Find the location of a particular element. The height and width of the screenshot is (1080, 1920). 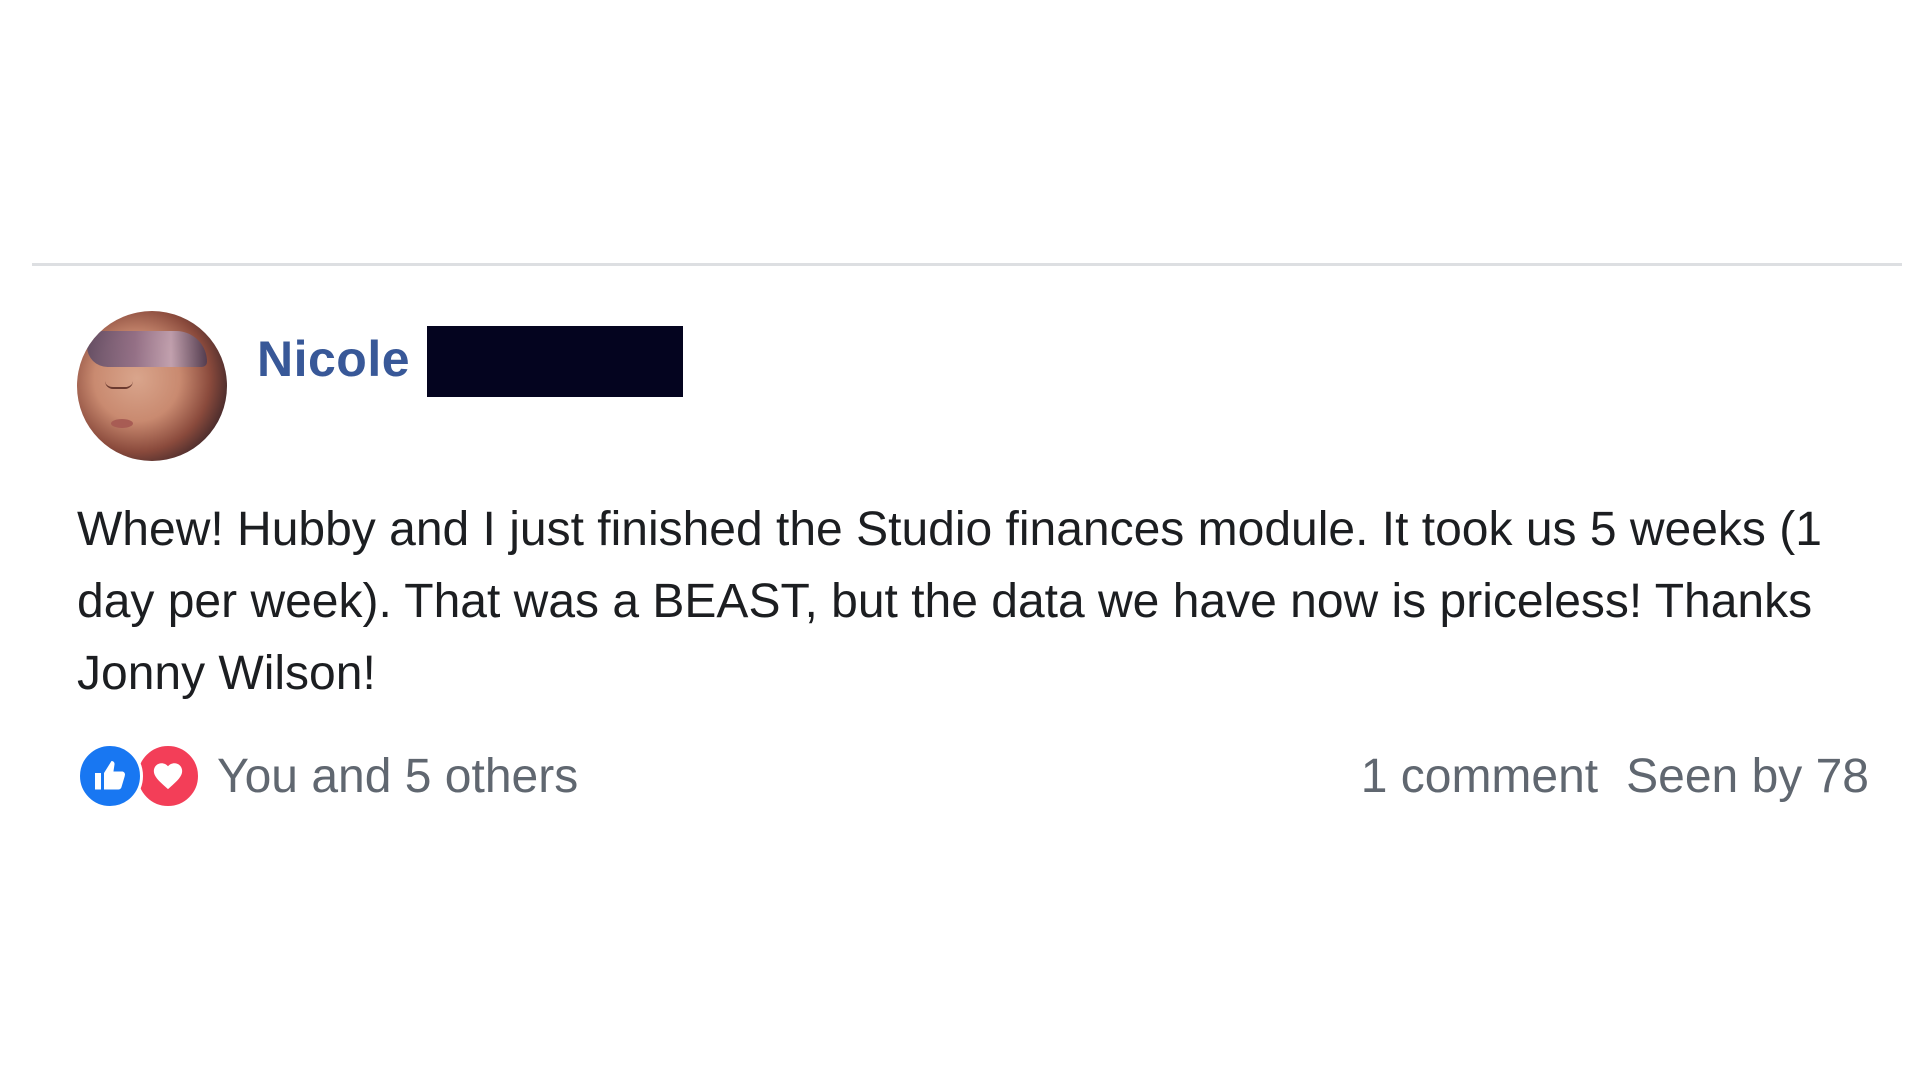

author-avatar is located at coordinates (152, 386).